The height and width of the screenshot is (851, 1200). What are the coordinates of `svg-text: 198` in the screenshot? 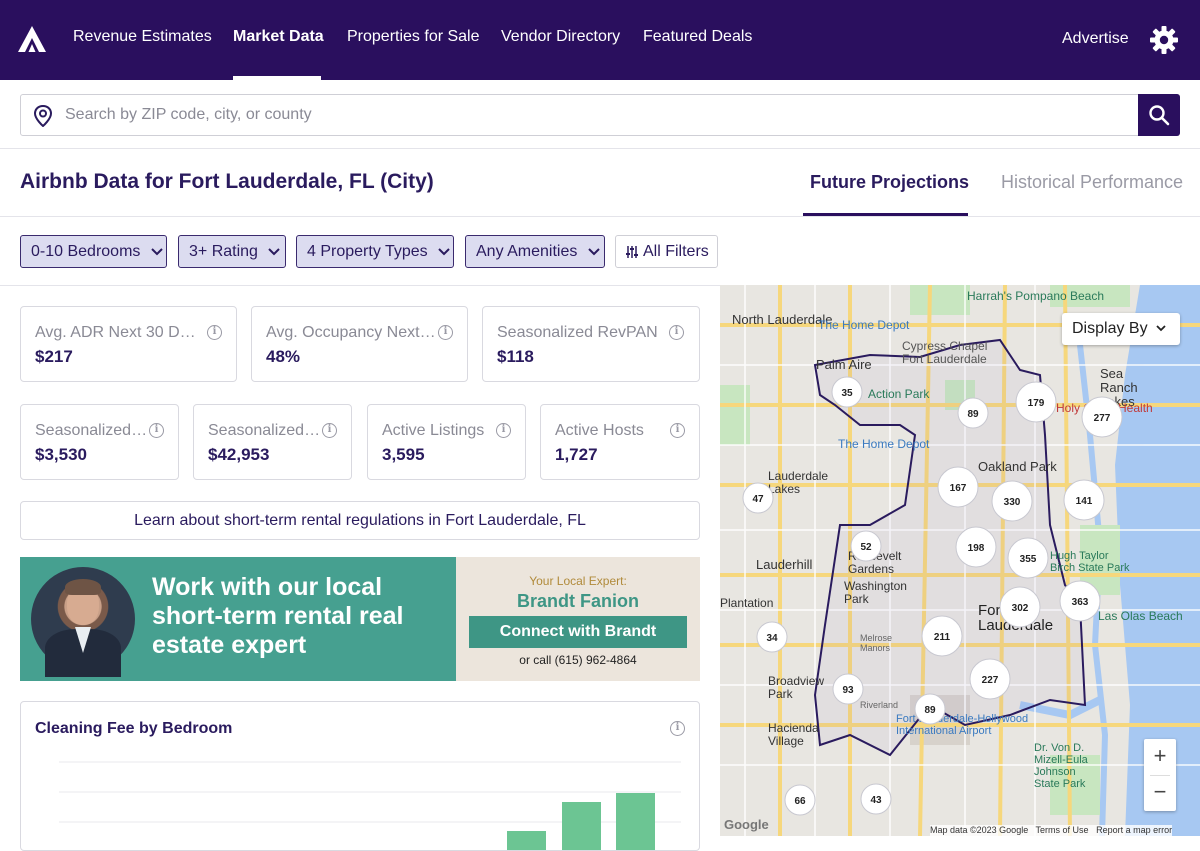 It's located at (976, 548).